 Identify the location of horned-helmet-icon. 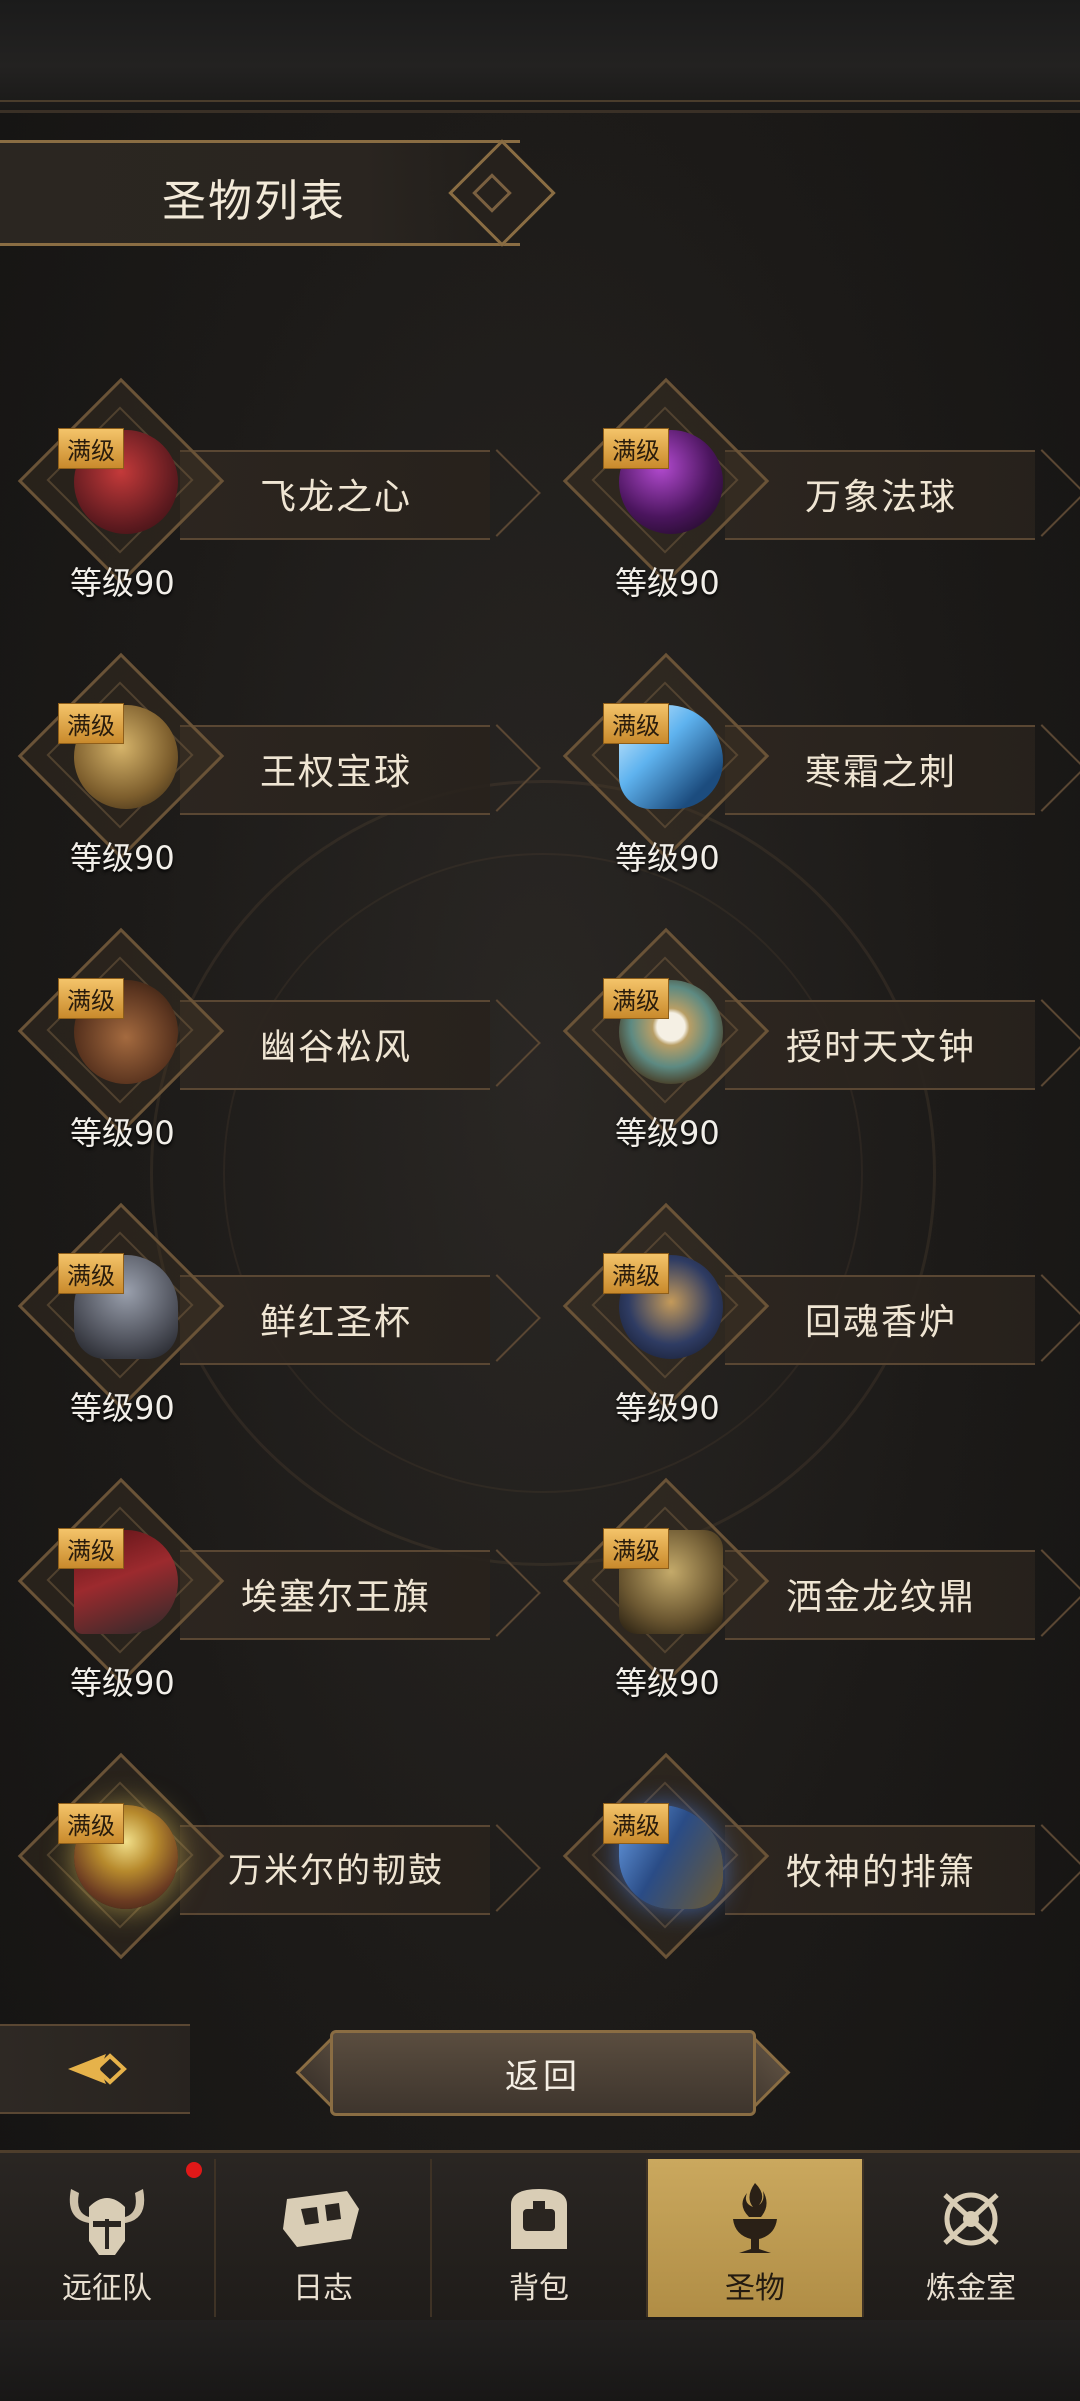
(107, 2222).